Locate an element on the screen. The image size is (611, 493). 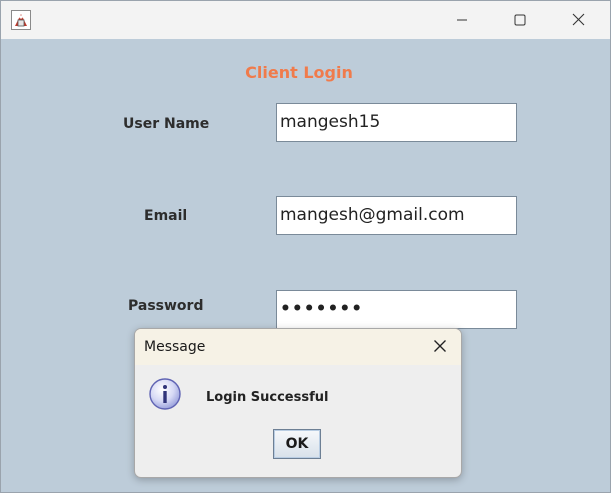
minimize-icon is located at coordinates (462, 20).